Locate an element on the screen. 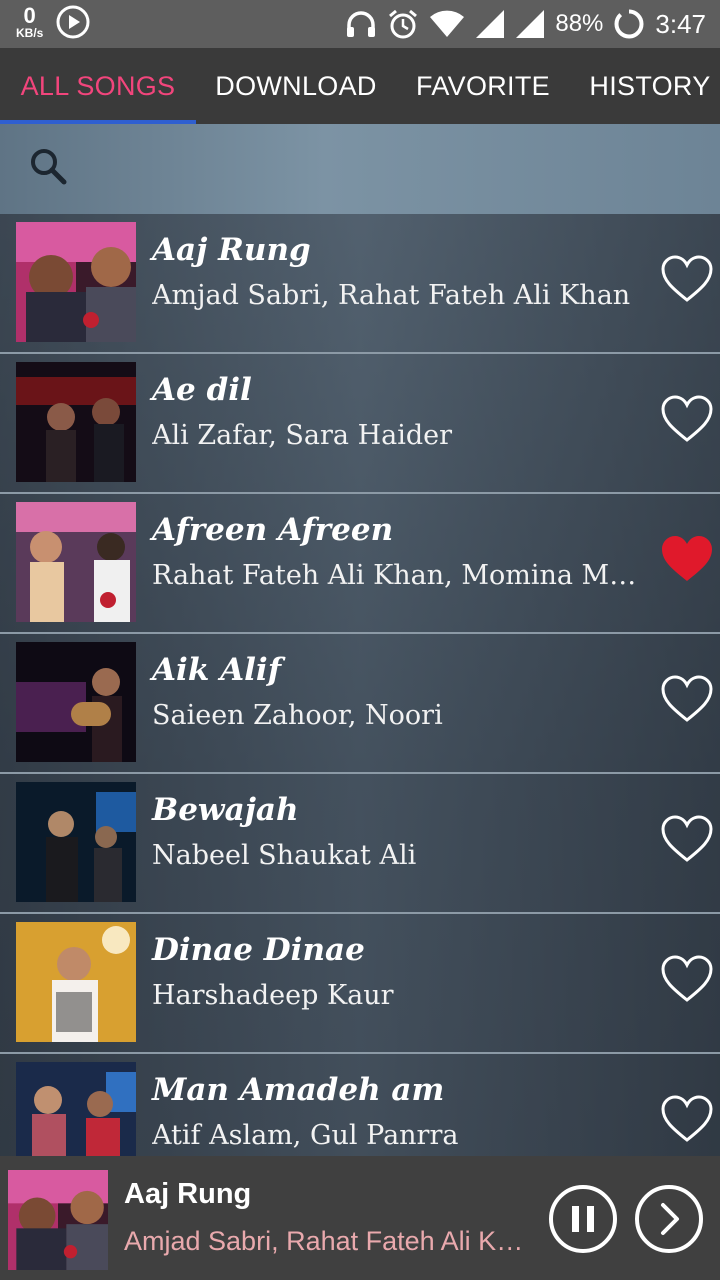 This screenshot has height=1280, width=720. now-playing-album-art is located at coordinates (58, 1220).